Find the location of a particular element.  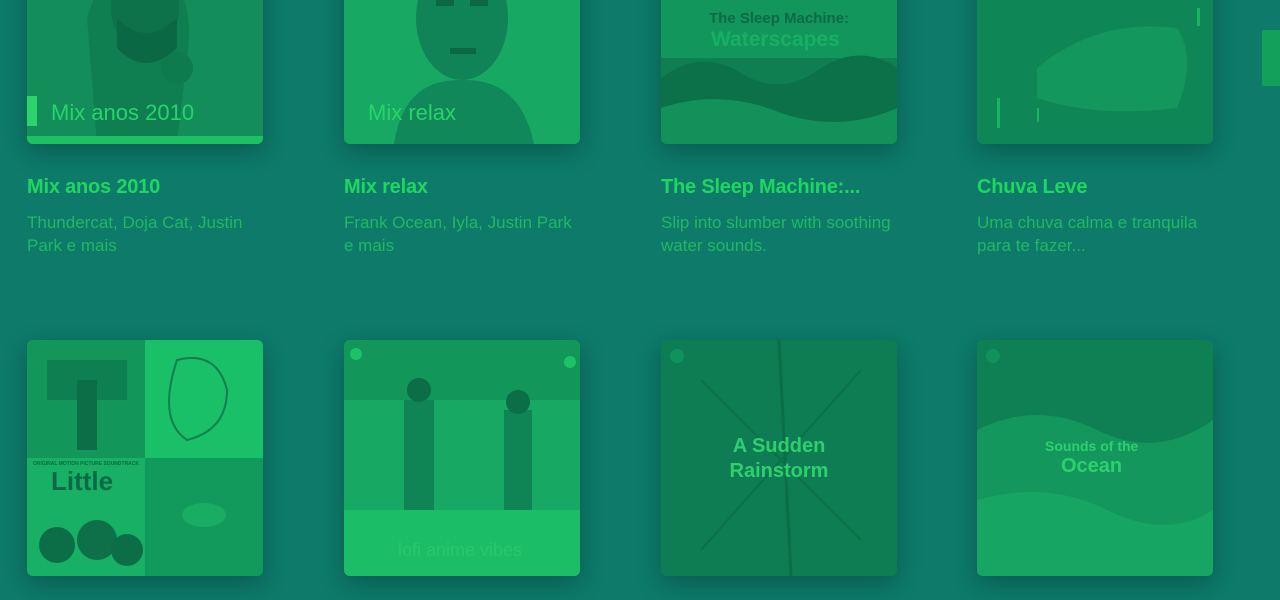

card-description: Thundercat, Doja Cat, Justin Park e mais is located at coordinates (135, 234).